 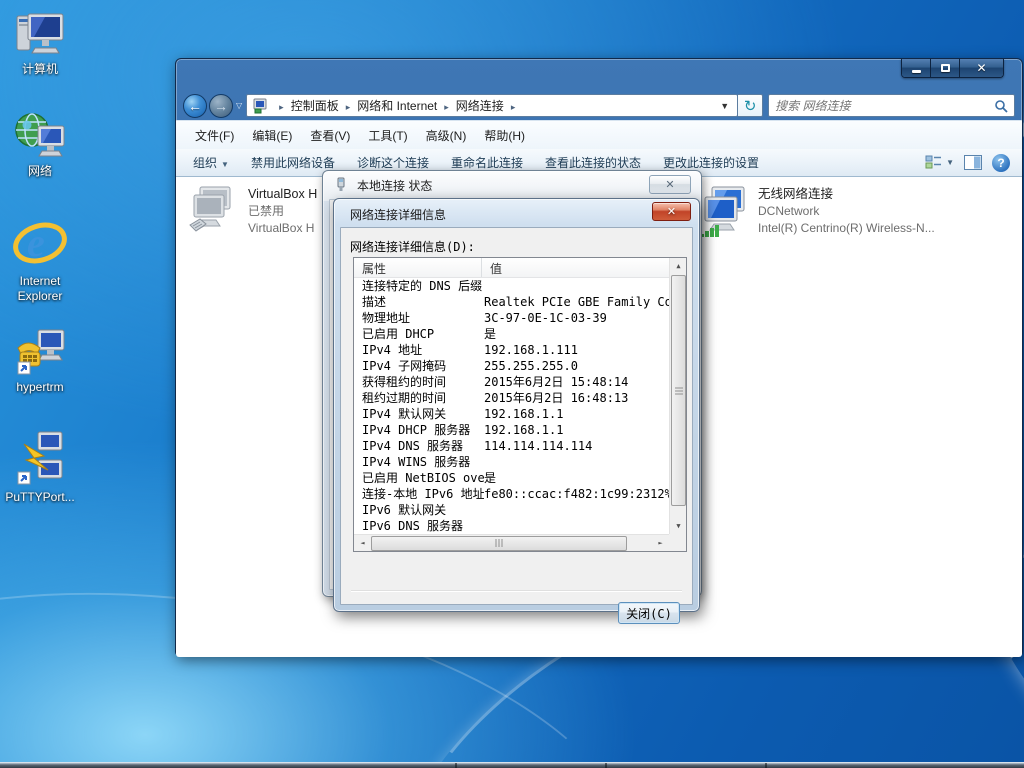 I want to click on search-input, so click(x=884, y=105).